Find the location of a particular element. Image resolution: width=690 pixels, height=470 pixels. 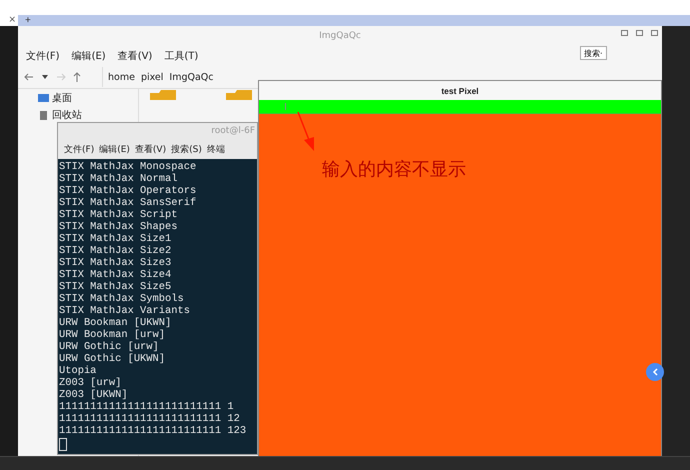

breadcrumb-item: pixel is located at coordinates (152, 77).